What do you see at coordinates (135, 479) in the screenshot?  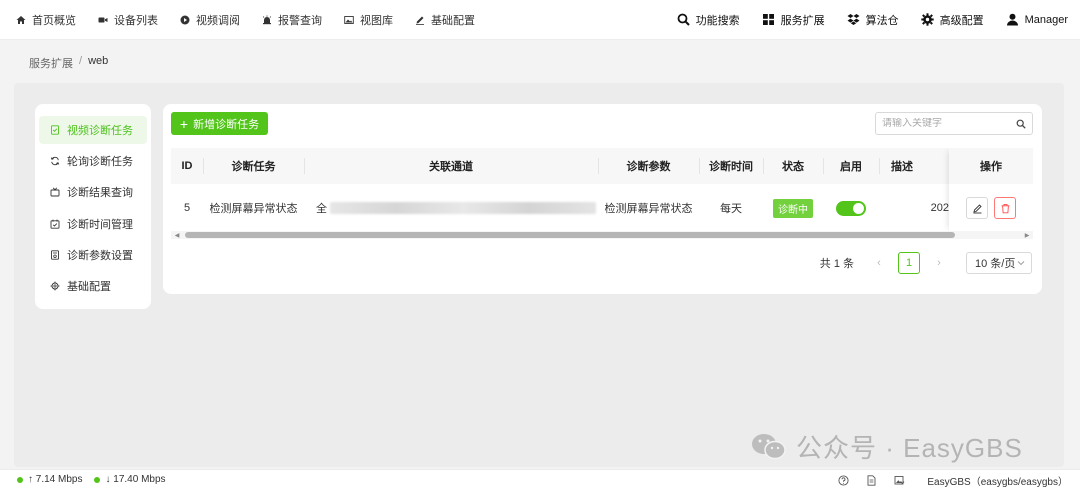 I see `download-speed-value: ↓ 17.40 Mbps` at bounding box center [135, 479].